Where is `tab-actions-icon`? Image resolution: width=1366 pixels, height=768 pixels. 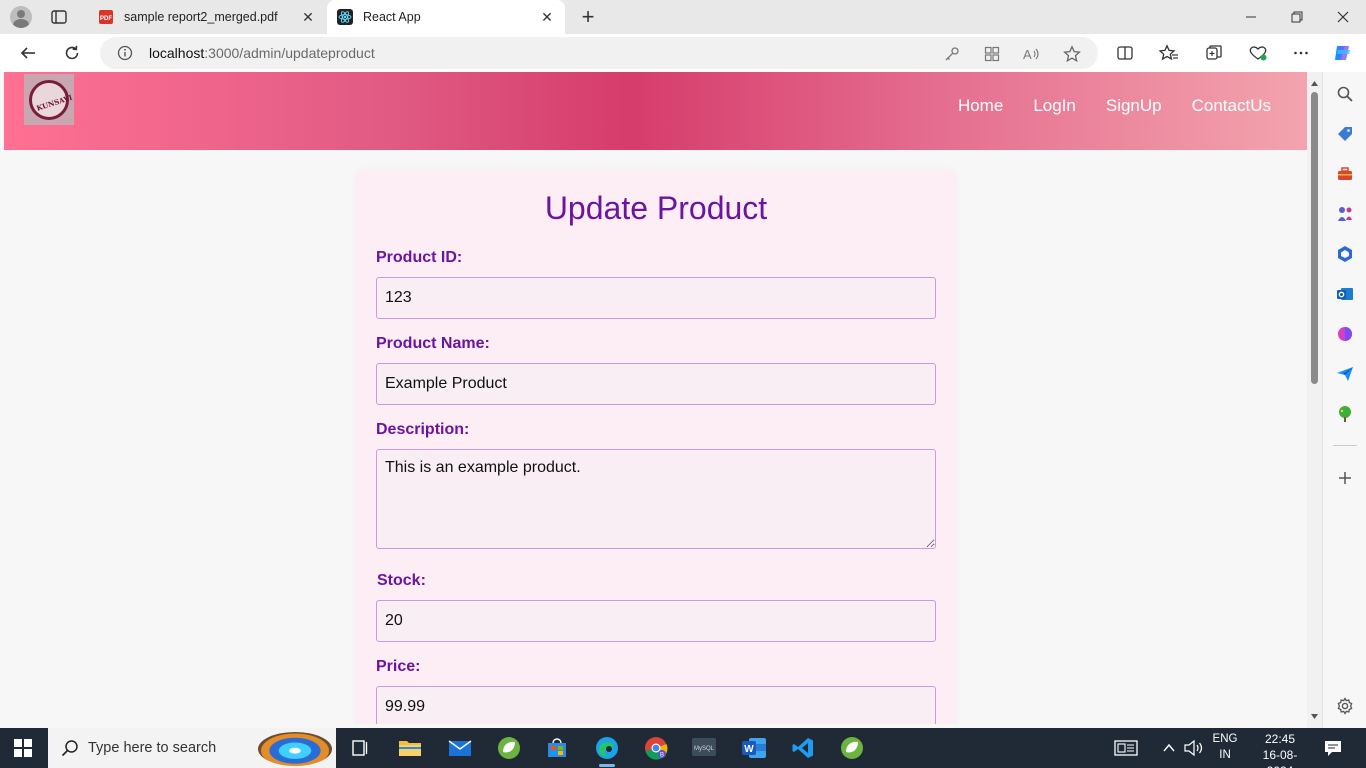 tab-actions-icon is located at coordinates (59, 17).